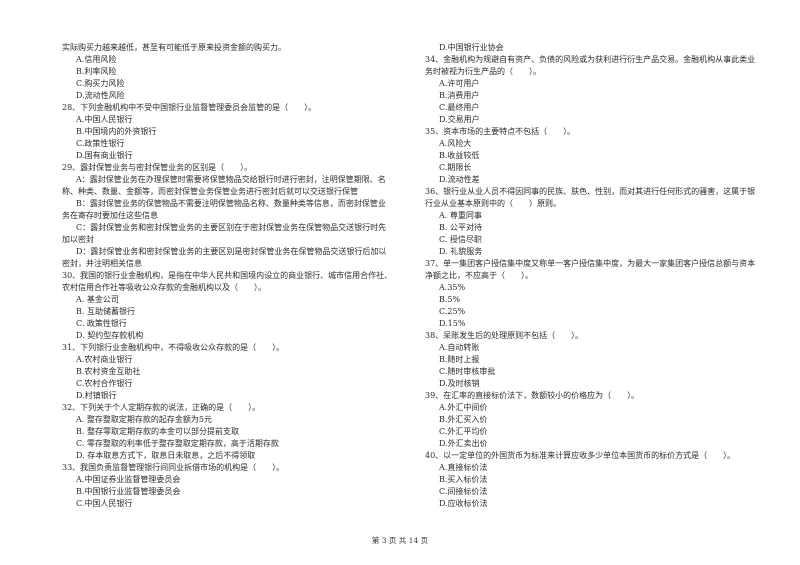 This screenshot has height=565, width=800. What do you see at coordinates (97, 299) in the screenshot?
I see `answer-option-line: A. 基金公司` at bounding box center [97, 299].